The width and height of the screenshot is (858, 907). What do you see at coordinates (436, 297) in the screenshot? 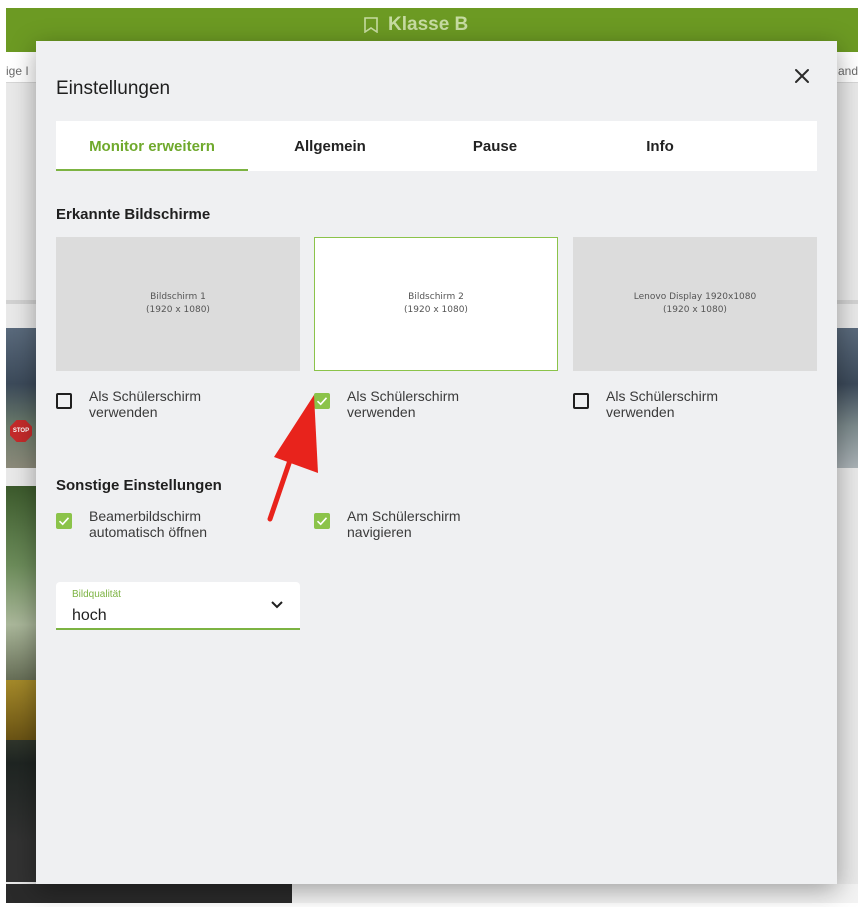
I see `monitor-name: Bildschirm 2` at bounding box center [436, 297].